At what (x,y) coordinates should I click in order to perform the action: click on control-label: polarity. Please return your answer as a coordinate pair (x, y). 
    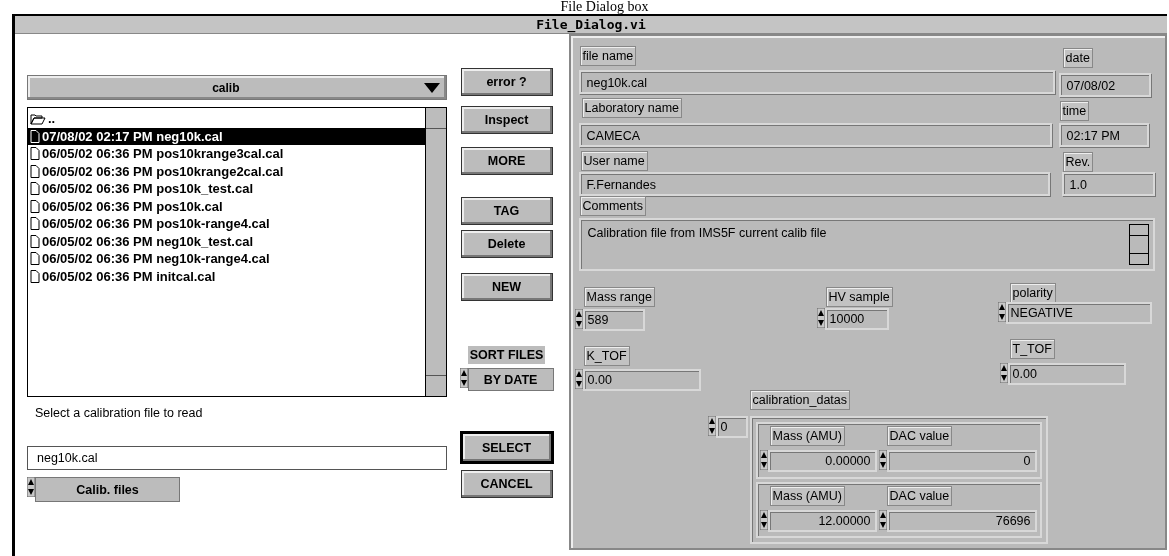
    Looking at the image, I should click on (1032, 293).